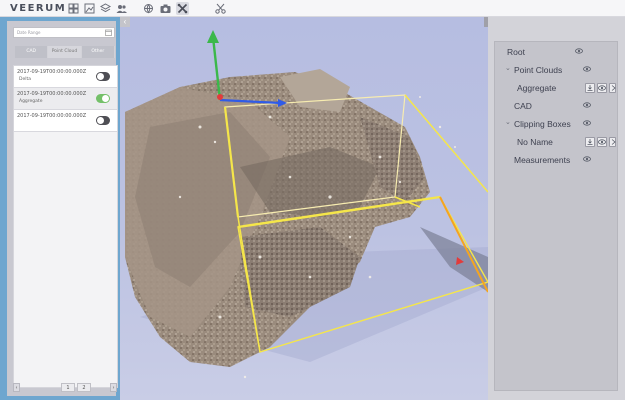  I want to click on scissors-icon, so click(220, 8).